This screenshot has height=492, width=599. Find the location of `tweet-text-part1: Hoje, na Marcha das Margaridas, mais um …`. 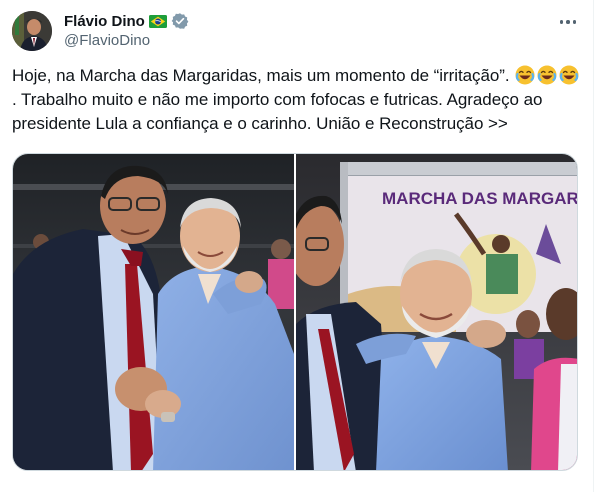

tweet-text-part1: Hoje, na Marcha das Margaridas, mais um … is located at coordinates (263, 75).